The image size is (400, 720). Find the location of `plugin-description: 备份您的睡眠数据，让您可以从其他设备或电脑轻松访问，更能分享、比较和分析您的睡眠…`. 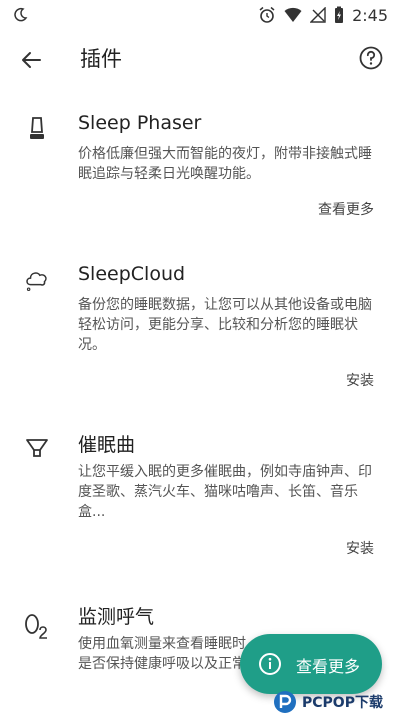

plugin-description: 备份您的睡眠数据，让您可以从其他设备或电脑轻松访问，更能分享、比较和分析您的睡眠… is located at coordinates (225, 325).